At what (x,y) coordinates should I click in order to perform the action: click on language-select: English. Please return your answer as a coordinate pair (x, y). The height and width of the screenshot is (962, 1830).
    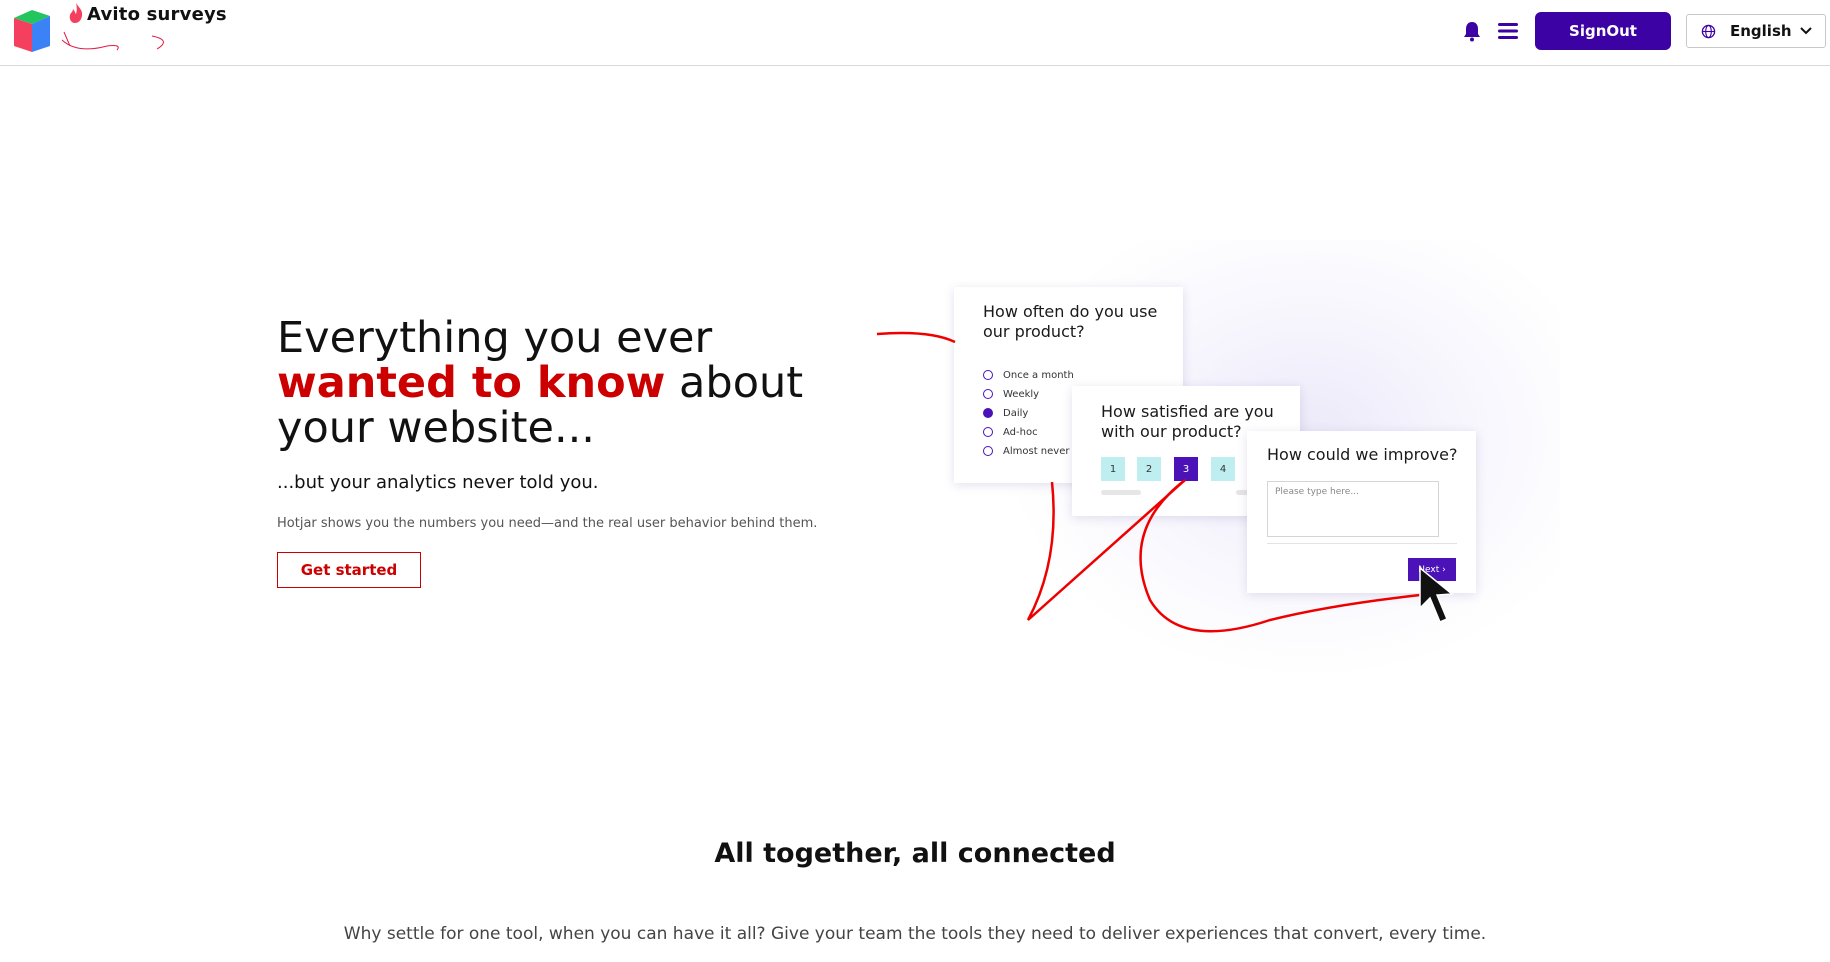
    Looking at the image, I should click on (1756, 31).